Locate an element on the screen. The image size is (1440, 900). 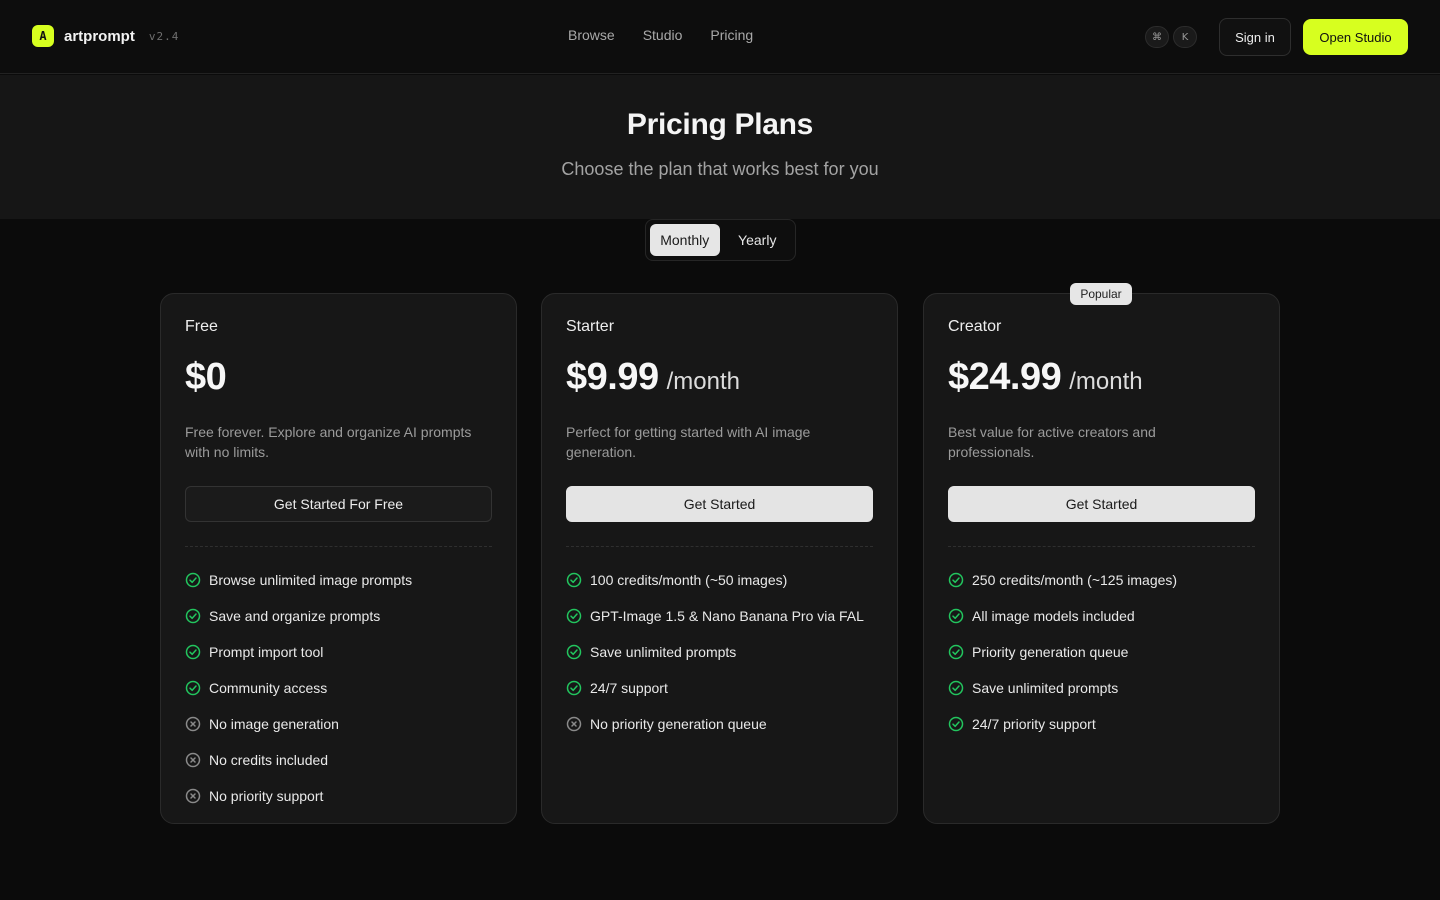
version-label: v2.4 is located at coordinates (164, 36).